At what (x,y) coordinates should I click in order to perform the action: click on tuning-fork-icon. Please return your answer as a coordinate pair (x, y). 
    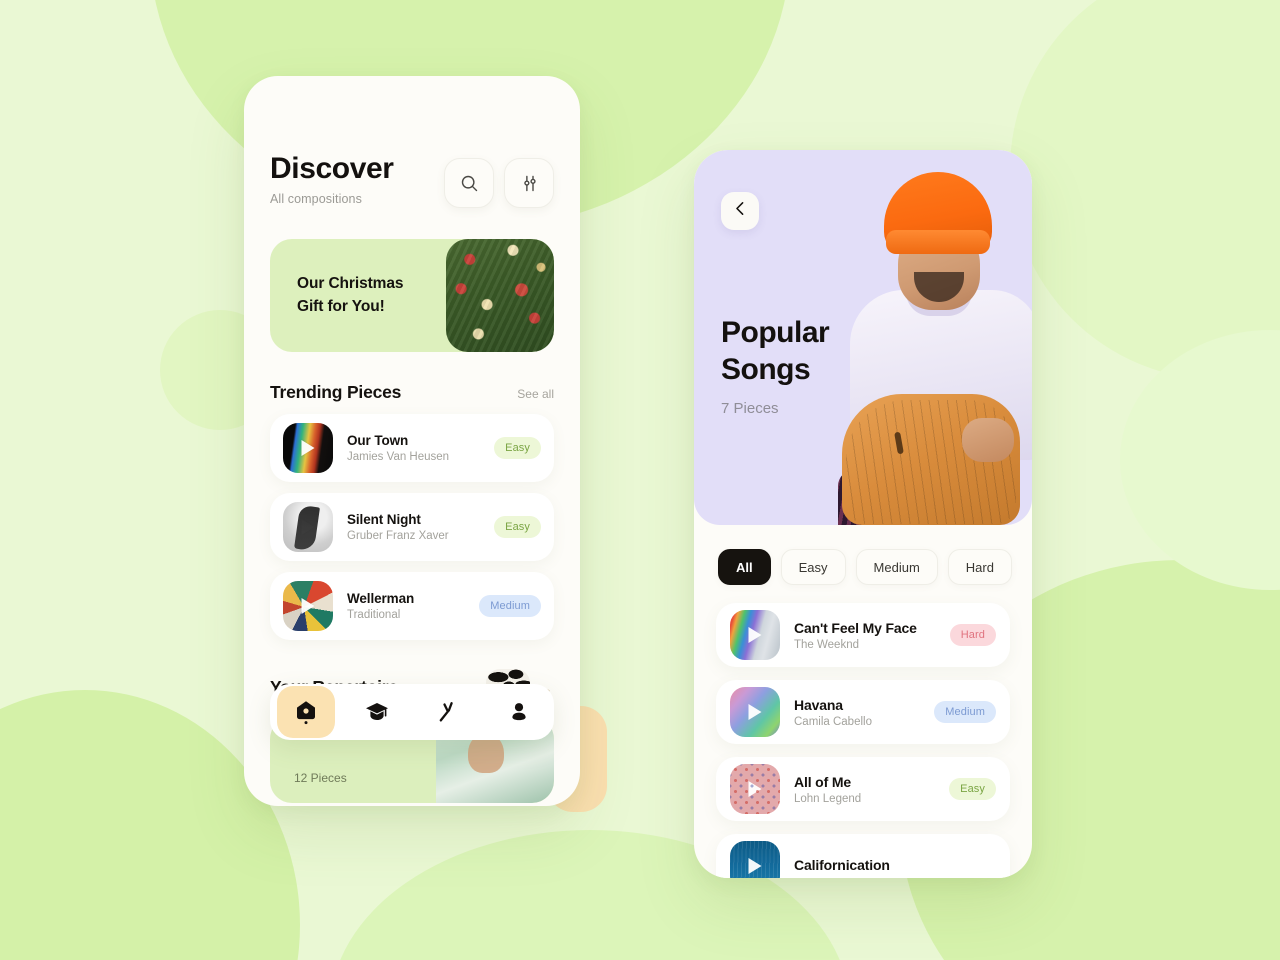
    Looking at the image, I should click on (448, 712).